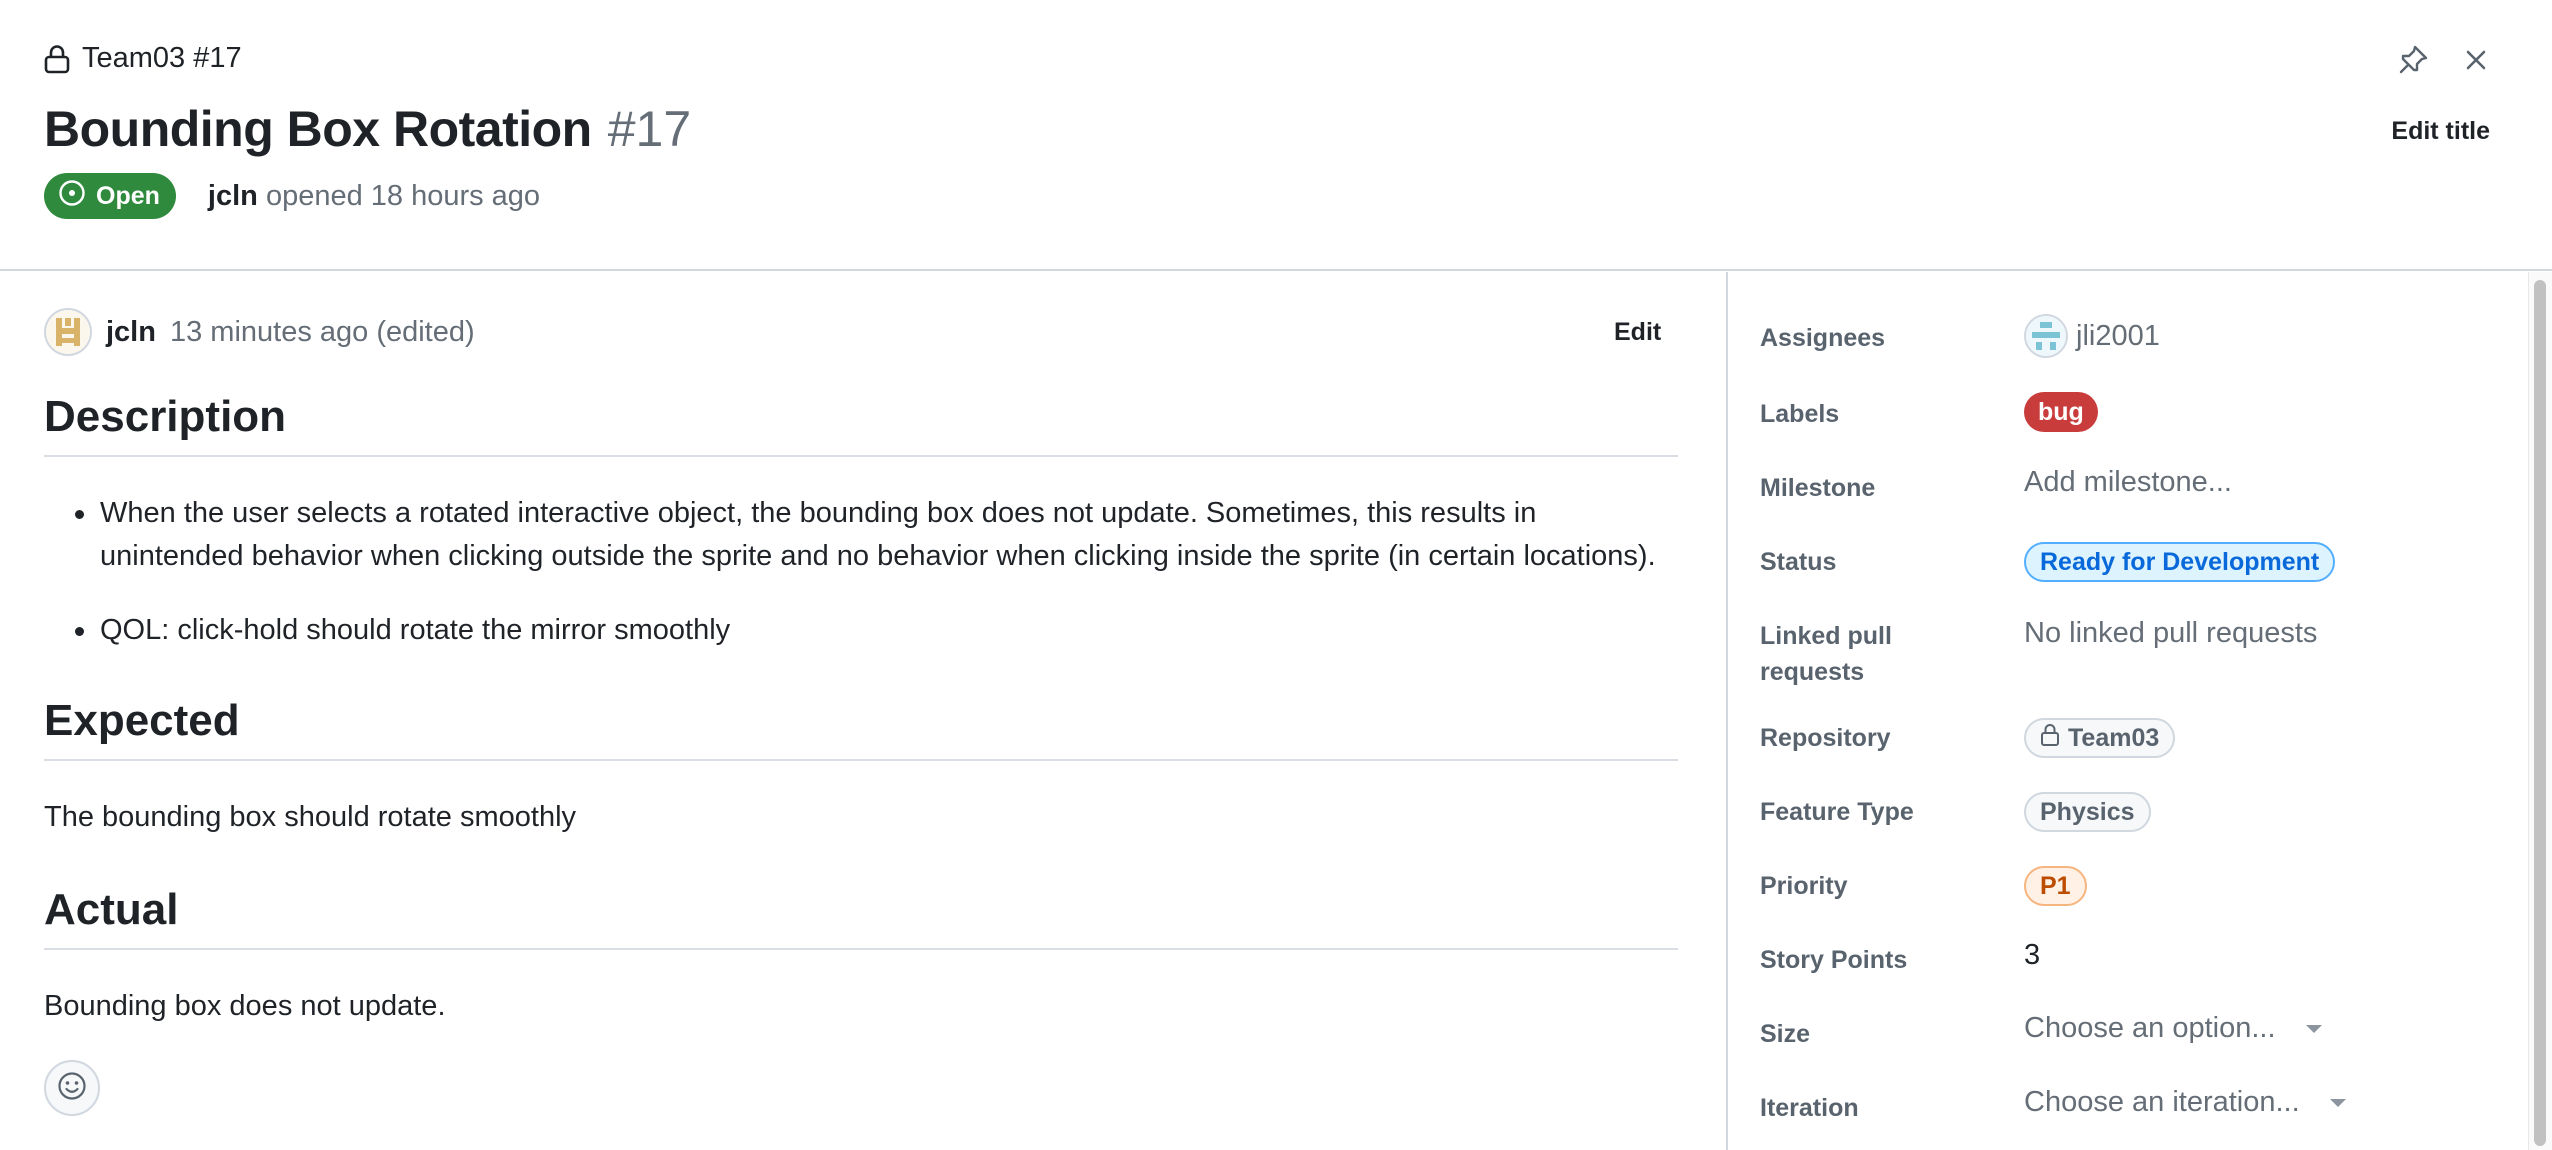  I want to click on field-label-milestone: Milestone, so click(1818, 488).